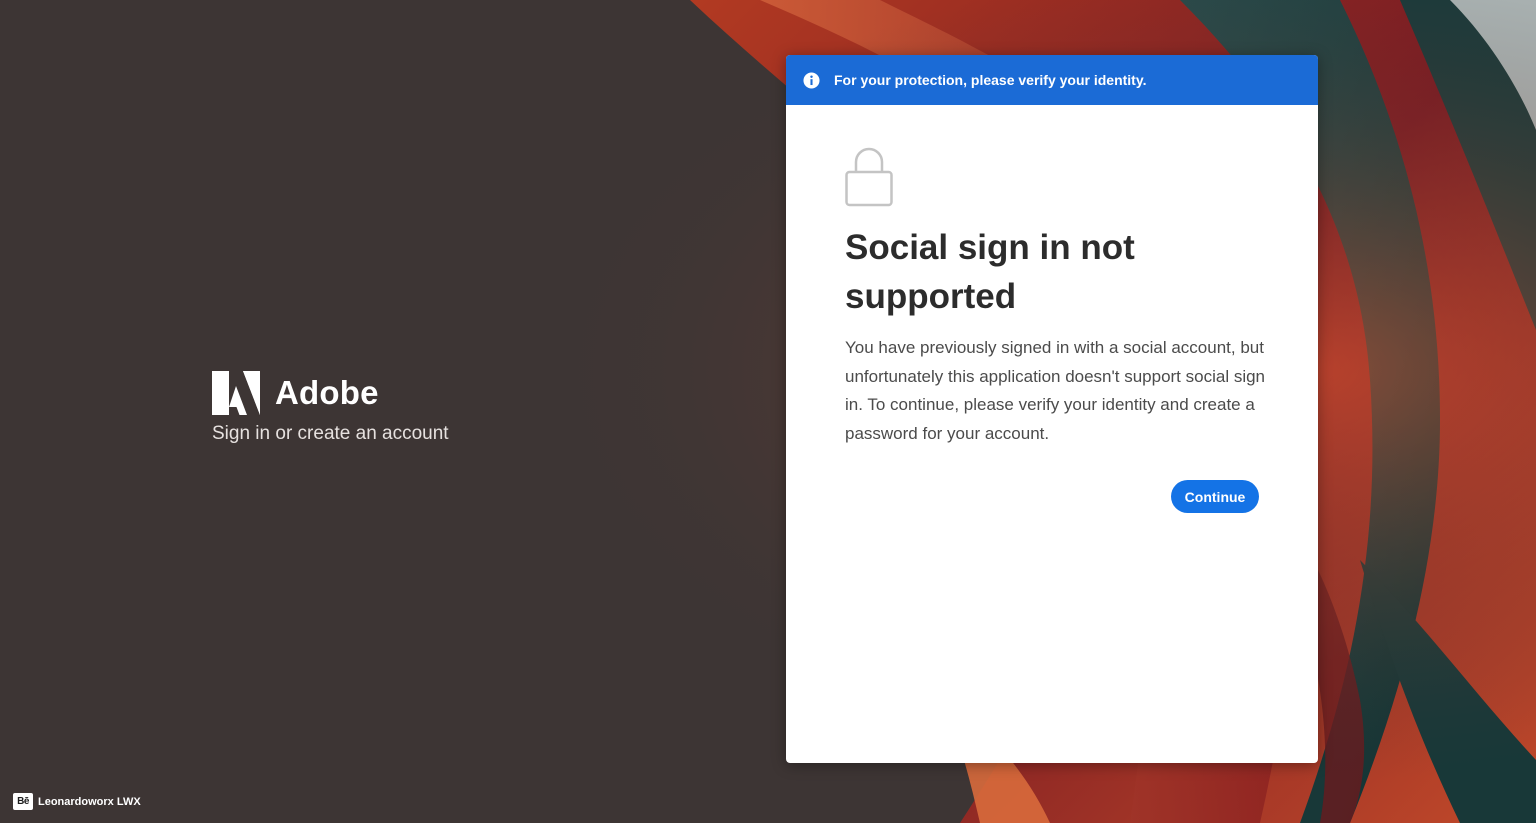 Image resolution: width=1536 pixels, height=823 pixels. Describe the element at coordinates (990, 272) in the screenshot. I see `card-title: Social sign in not supported` at that location.